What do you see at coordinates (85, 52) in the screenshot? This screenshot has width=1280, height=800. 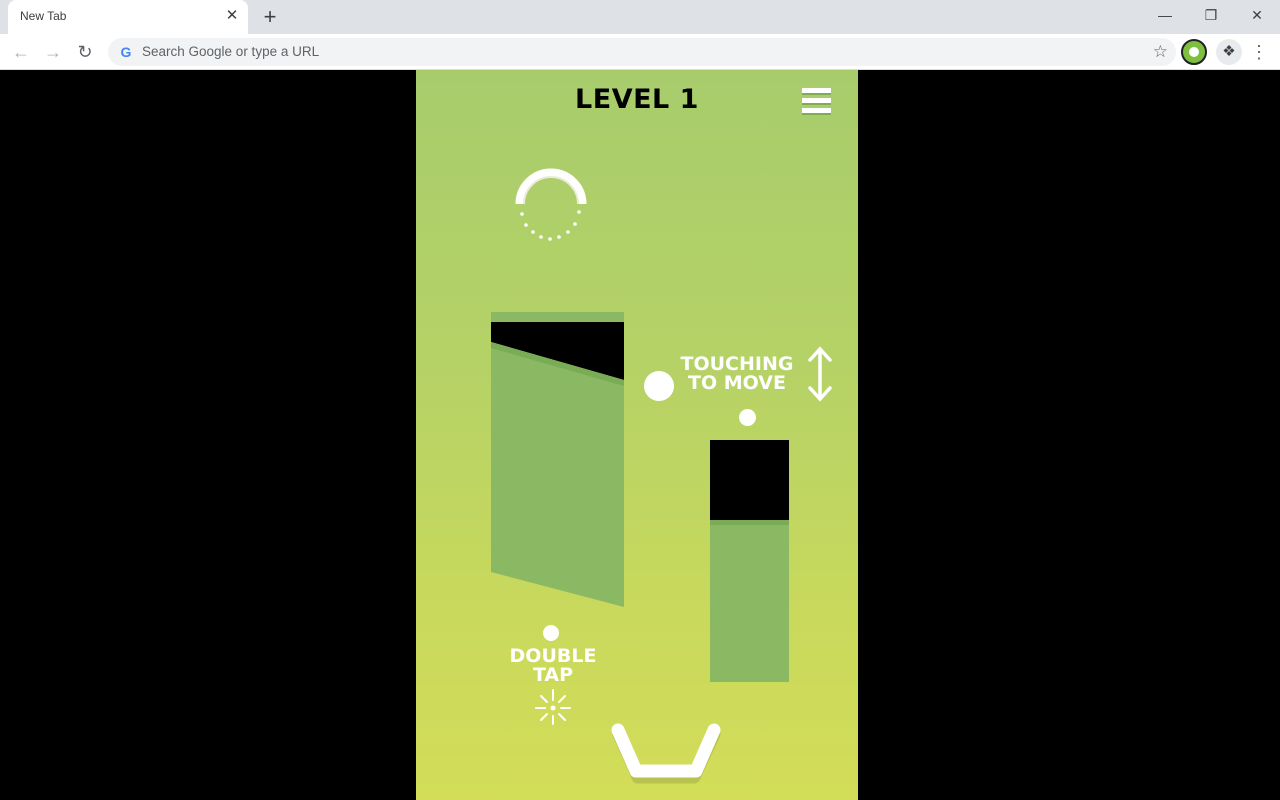 I see `reload-icon: ↻` at bounding box center [85, 52].